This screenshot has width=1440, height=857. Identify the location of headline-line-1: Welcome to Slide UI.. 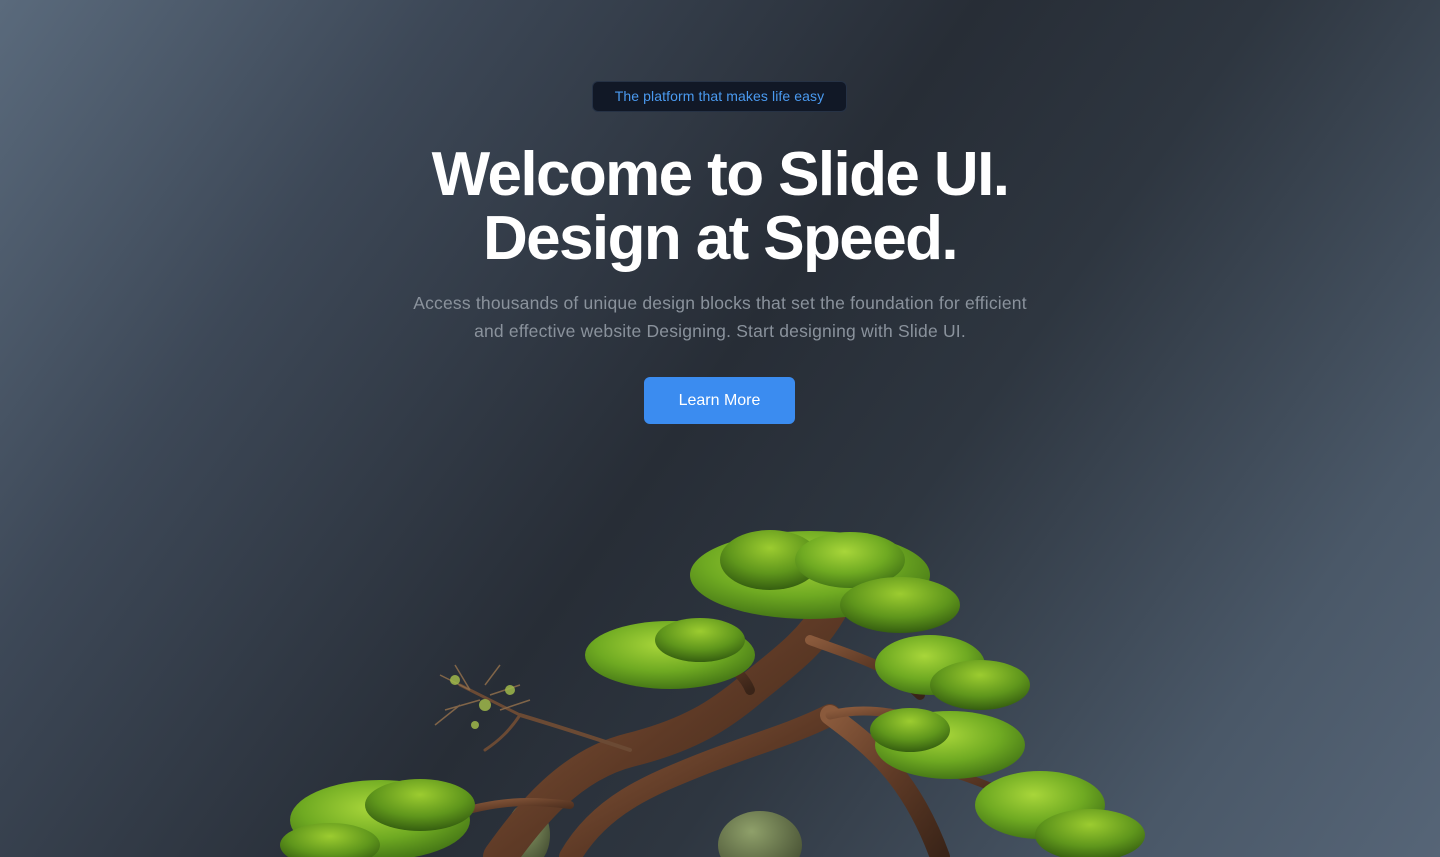
(720, 174).